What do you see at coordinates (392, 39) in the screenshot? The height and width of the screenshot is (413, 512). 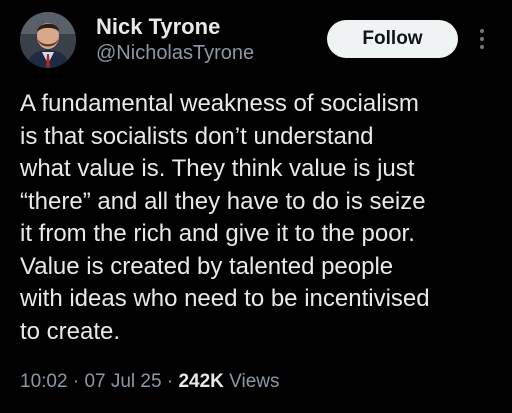 I see `follow-button: Follow` at bounding box center [392, 39].